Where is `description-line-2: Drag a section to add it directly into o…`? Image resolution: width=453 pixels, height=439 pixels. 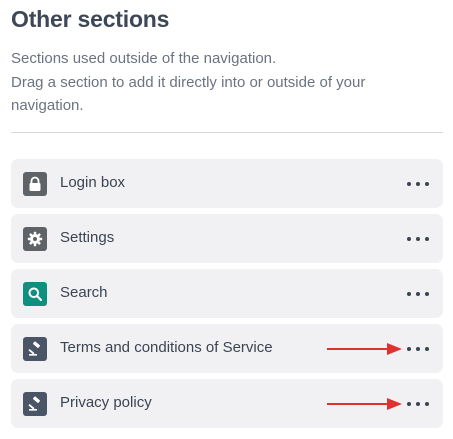 description-line-2: Drag a section to add it directly into o… is located at coordinates (188, 82).